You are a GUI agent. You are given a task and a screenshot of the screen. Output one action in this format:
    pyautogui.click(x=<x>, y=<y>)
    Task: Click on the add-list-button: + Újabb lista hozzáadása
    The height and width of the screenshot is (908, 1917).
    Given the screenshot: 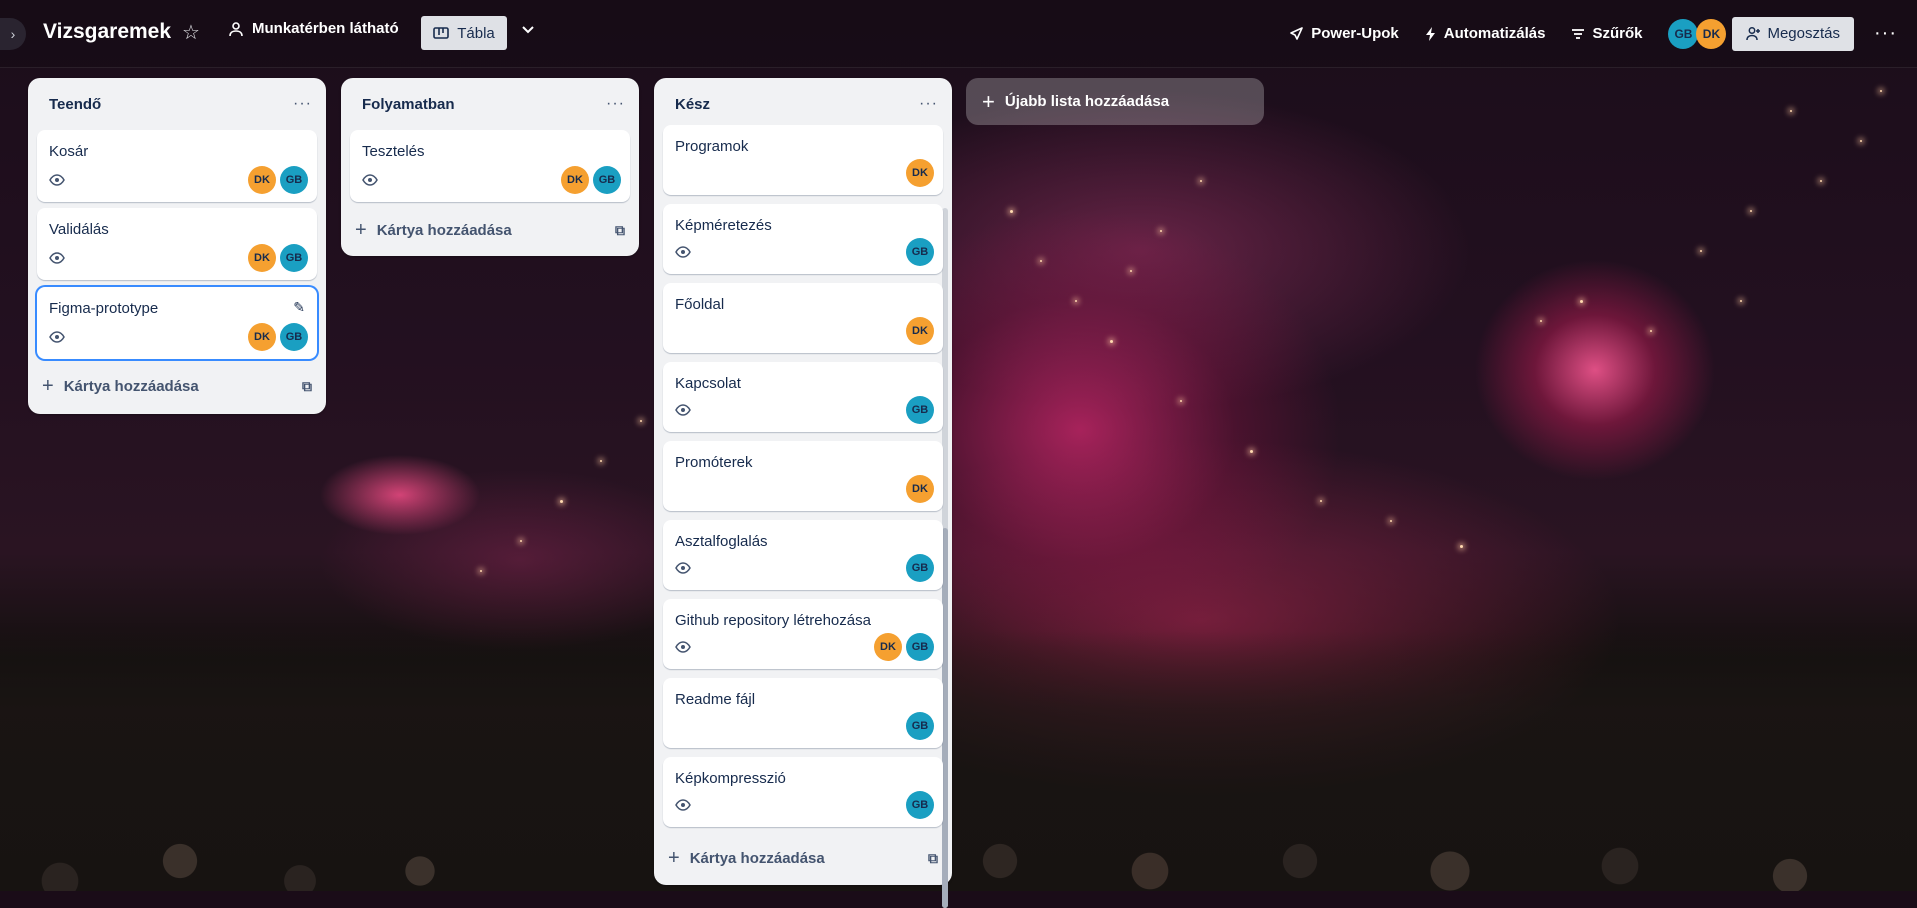 What is the action you would take?
    pyautogui.click(x=1115, y=101)
    